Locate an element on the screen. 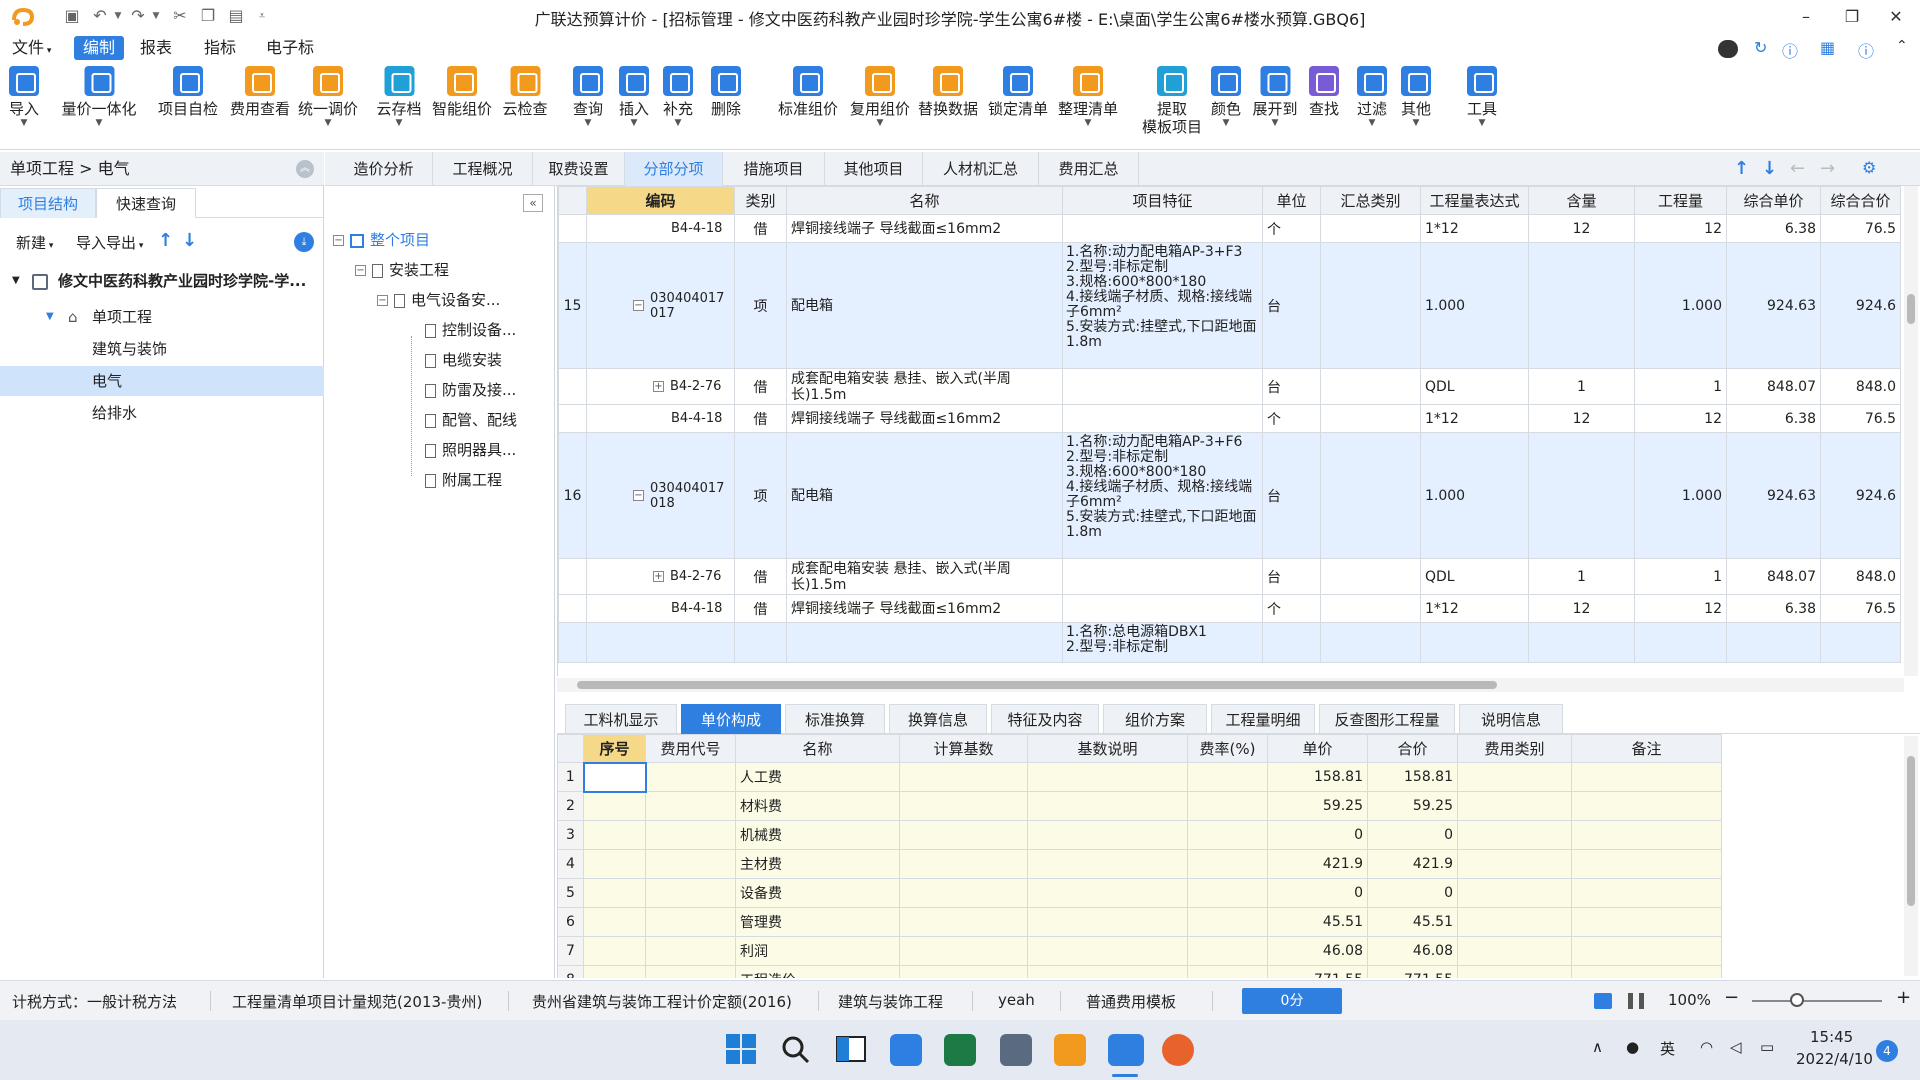 This screenshot has width=1920, height=1080. ribbon-button-0: 导入 ▼ is located at coordinates (23, 97).